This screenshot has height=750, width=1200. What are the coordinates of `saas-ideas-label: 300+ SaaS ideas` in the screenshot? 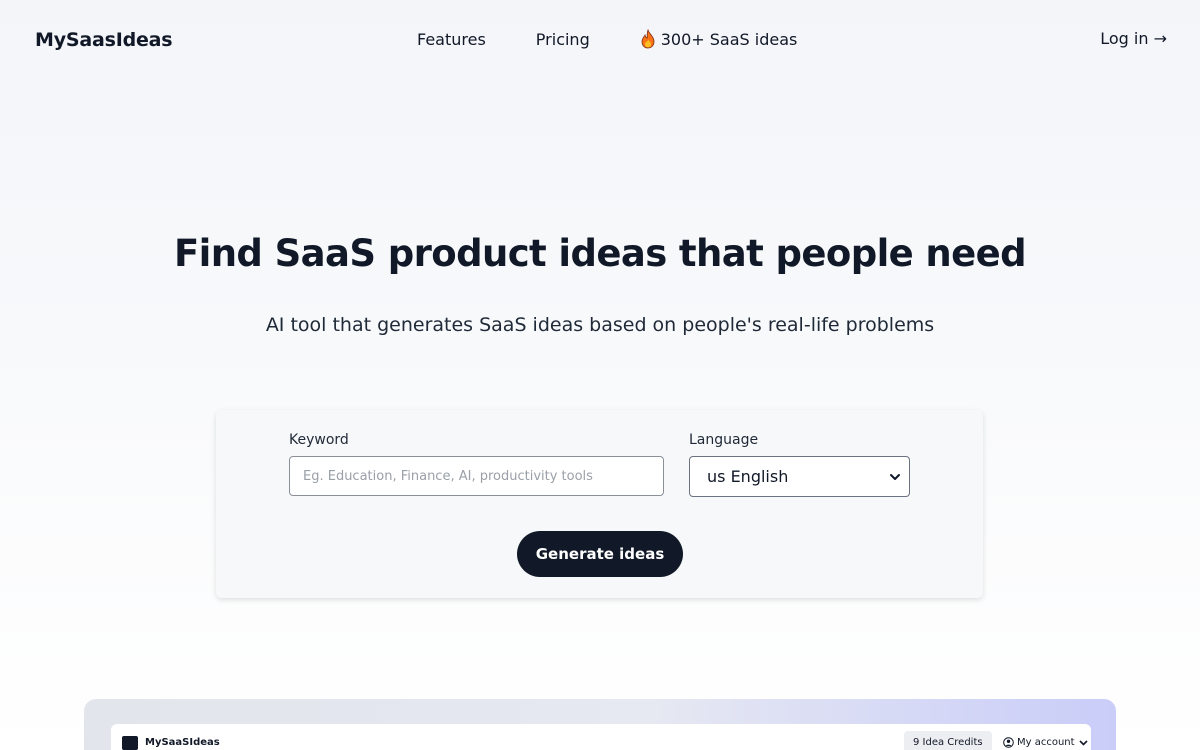 It's located at (729, 39).